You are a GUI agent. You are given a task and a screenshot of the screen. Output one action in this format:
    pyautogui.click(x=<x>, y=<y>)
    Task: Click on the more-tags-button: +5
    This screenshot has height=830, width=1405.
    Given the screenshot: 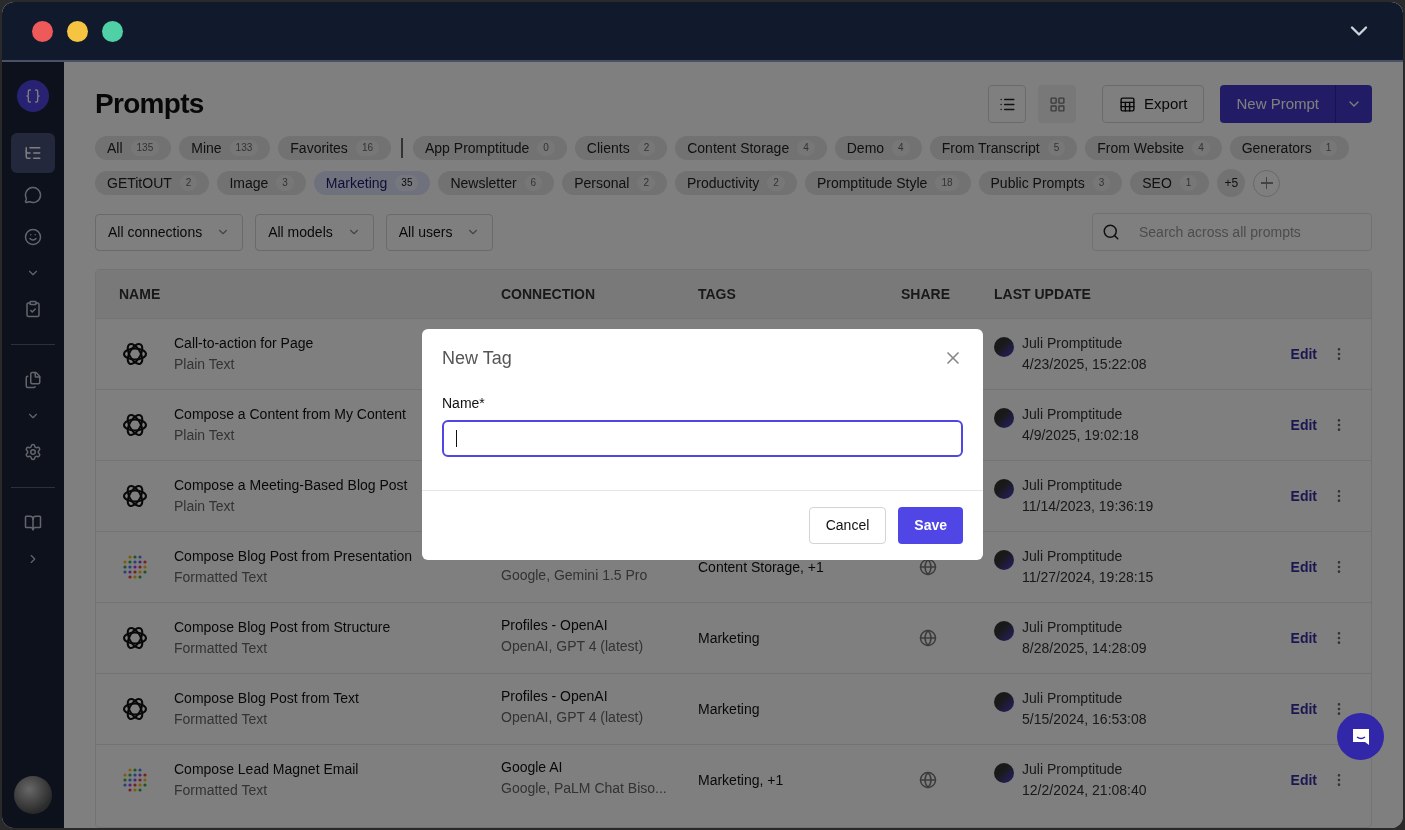 What is the action you would take?
    pyautogui.click(x=1231, y=183)
    